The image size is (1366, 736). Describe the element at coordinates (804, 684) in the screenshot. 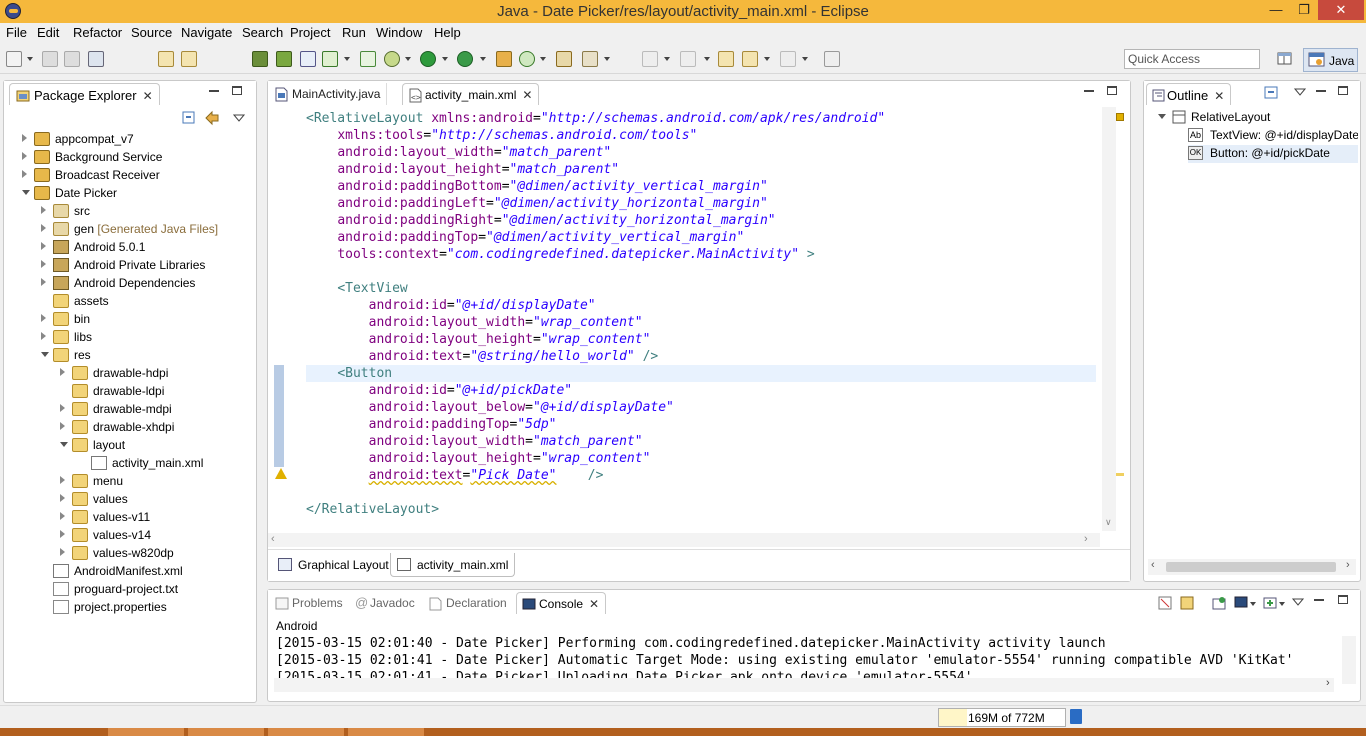

I see `console-horizontal-scrollbar: ›` at that location.